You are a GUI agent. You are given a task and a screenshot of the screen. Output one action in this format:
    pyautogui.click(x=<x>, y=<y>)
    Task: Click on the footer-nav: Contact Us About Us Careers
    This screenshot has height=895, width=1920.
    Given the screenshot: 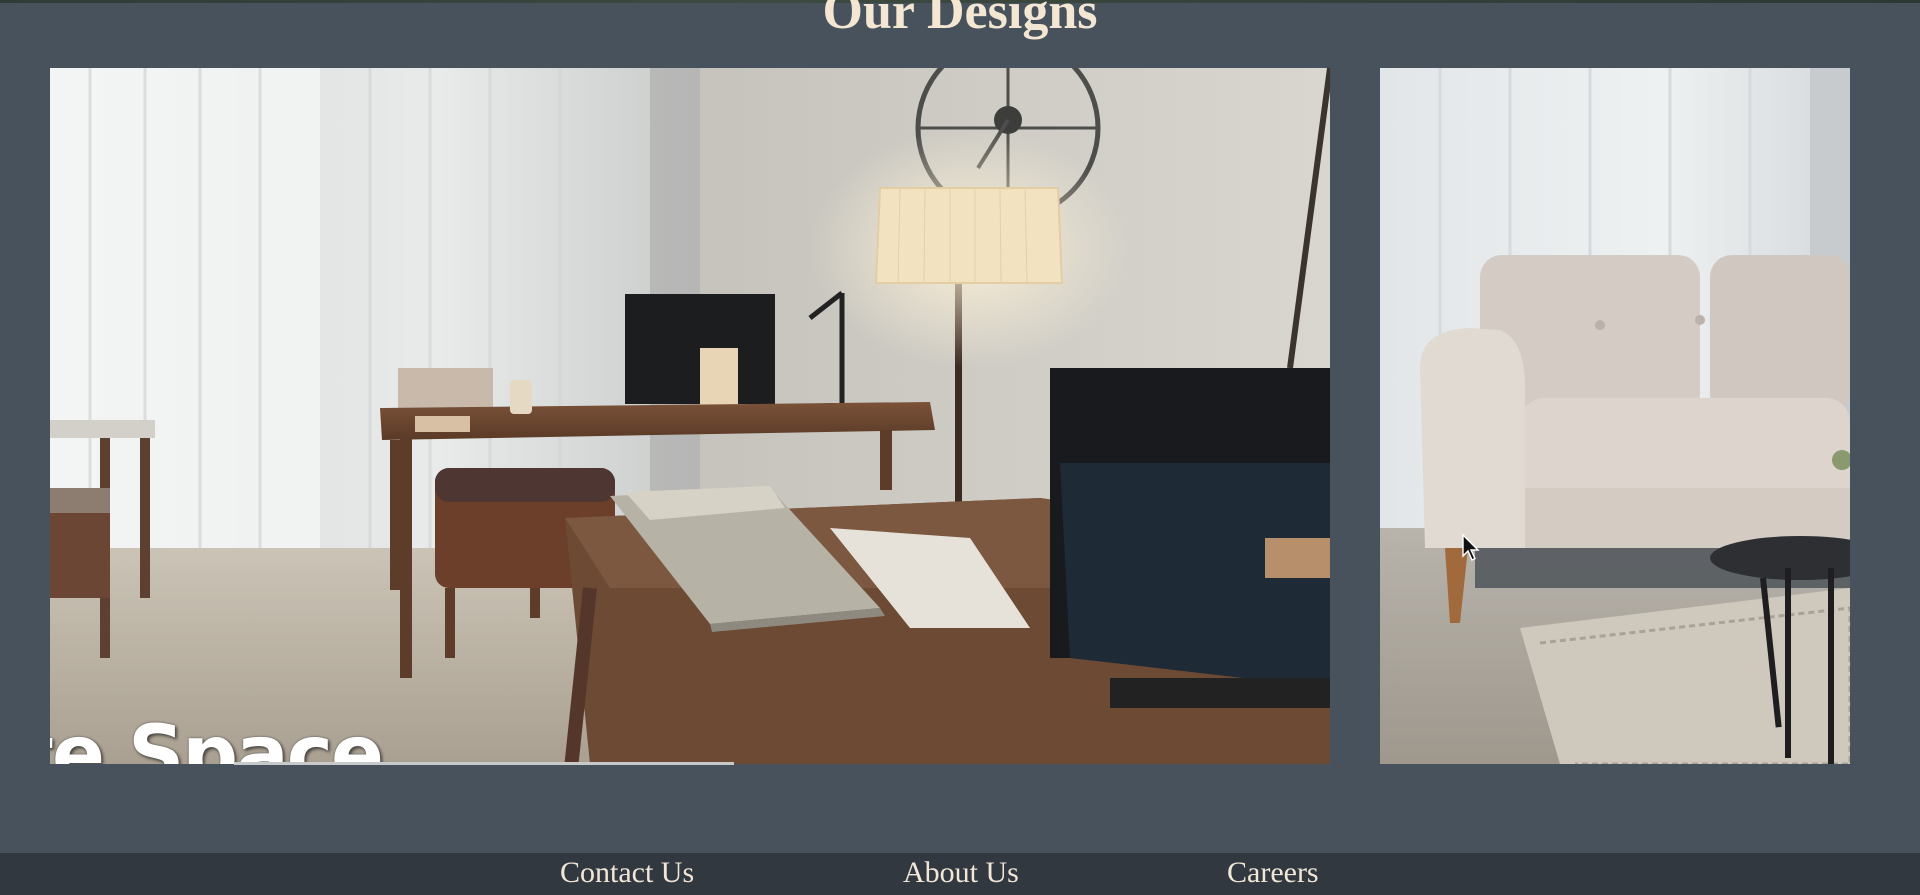 What is the action you would take?
    pyautogui.click(x=960, y=874)
    